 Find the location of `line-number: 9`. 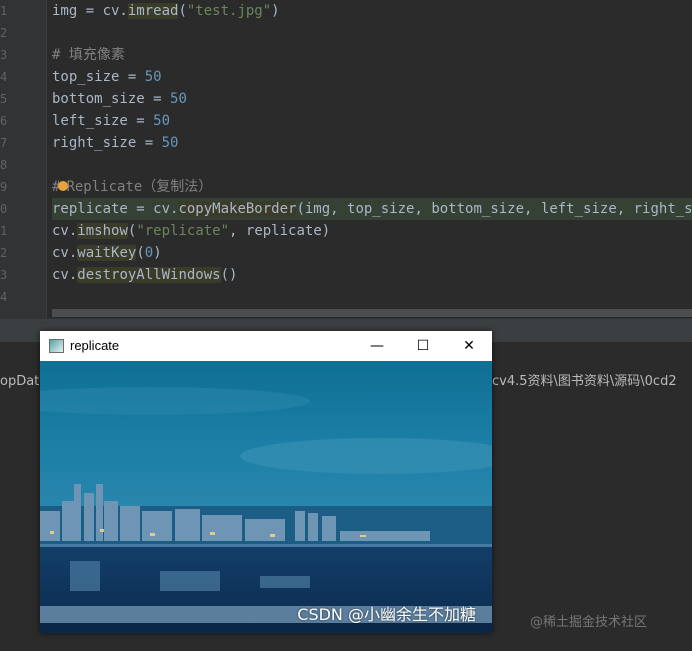

line-number: 9 is located at coordinates (4, 187).